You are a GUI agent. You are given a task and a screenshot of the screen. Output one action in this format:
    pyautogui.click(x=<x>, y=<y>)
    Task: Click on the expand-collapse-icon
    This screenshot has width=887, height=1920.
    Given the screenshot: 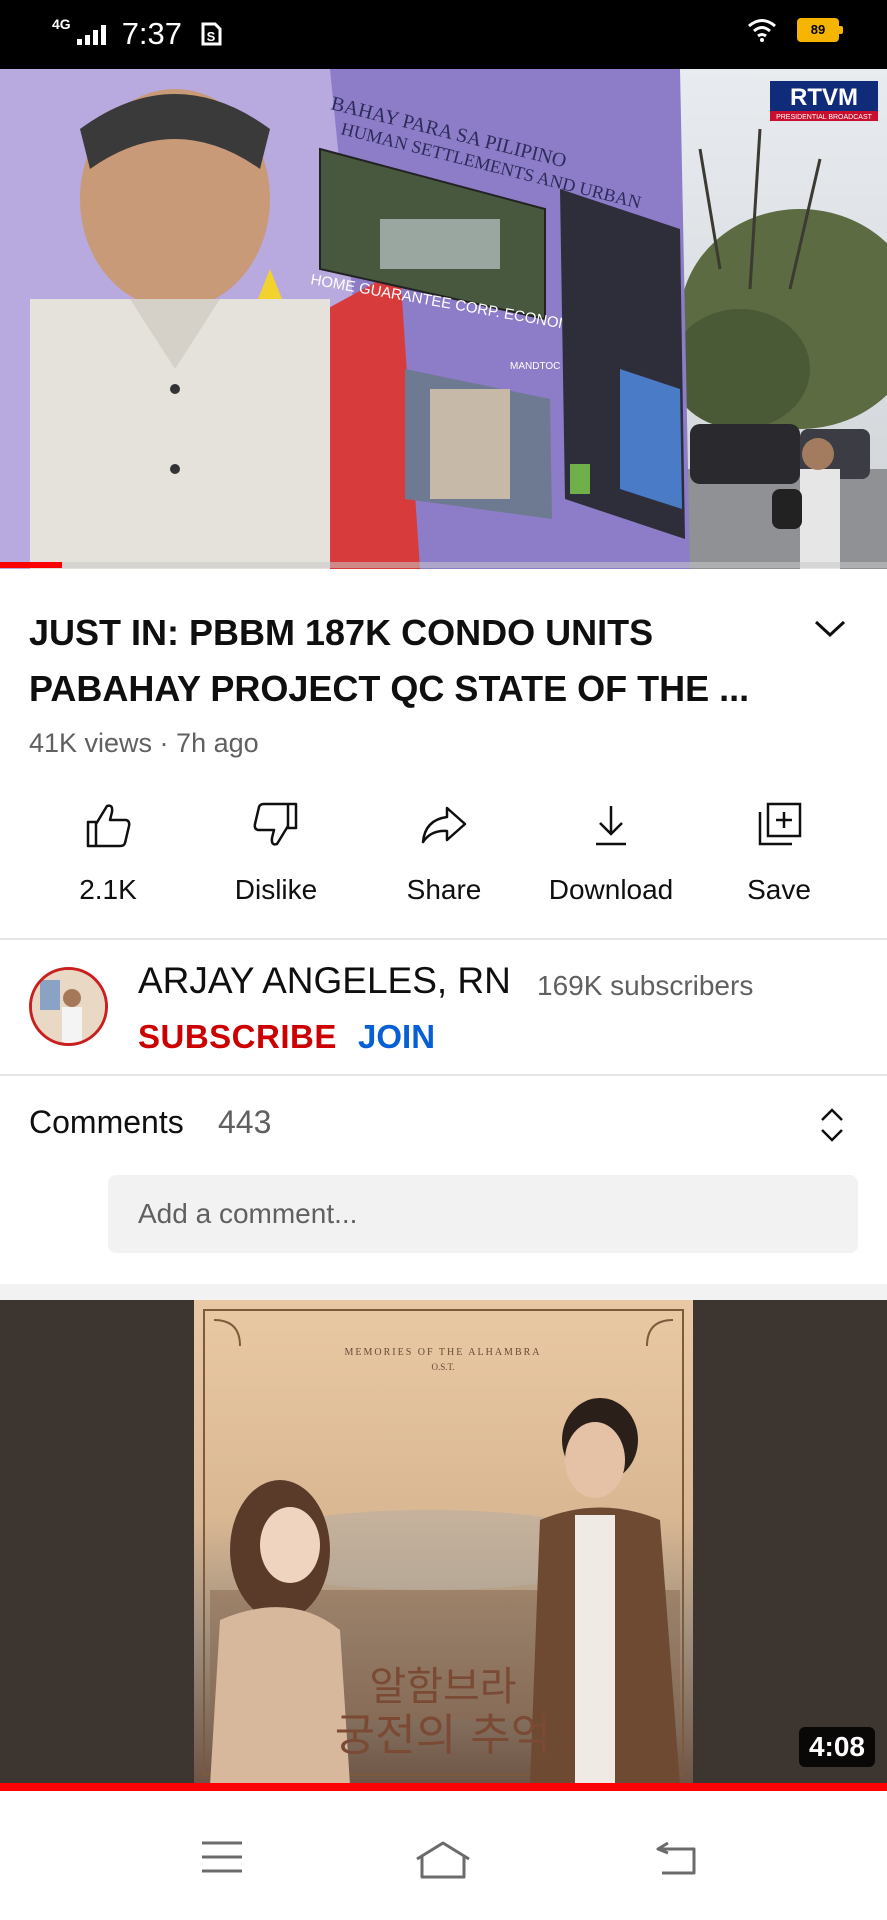 What is the action you would take?
    pyautogui.click(x=832, y=1125)
    